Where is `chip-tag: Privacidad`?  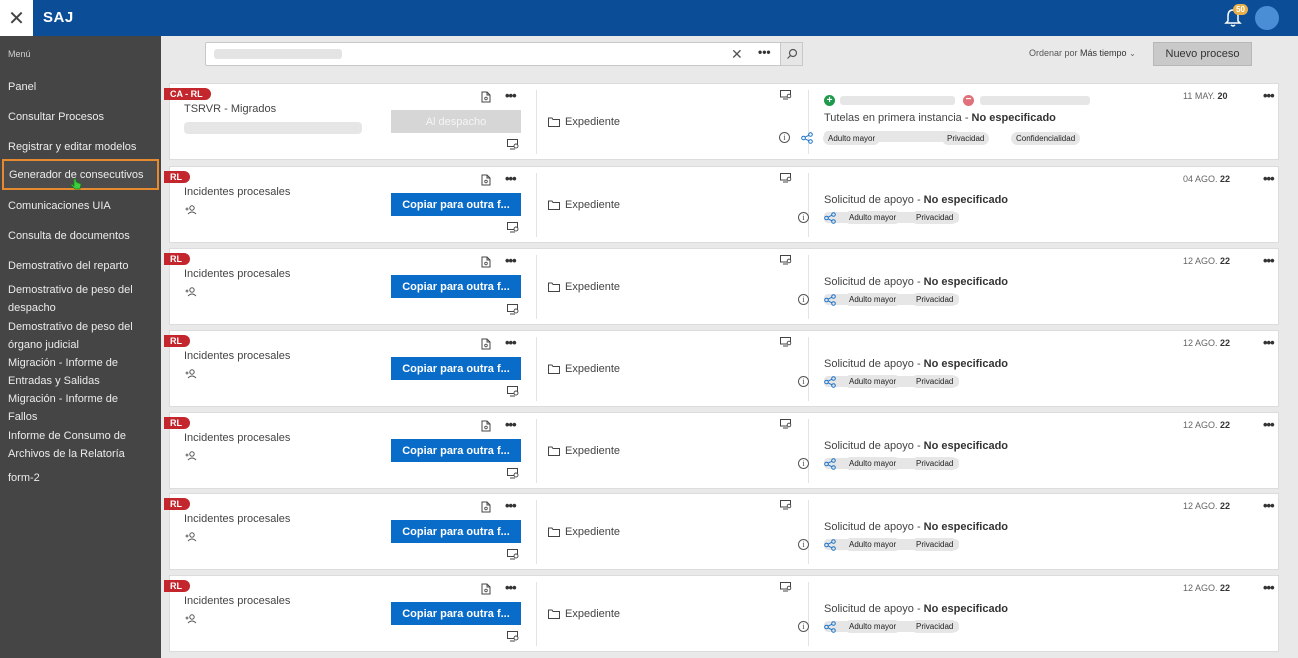
chip-tag: Privacidad is located at coordinates (966, 138).